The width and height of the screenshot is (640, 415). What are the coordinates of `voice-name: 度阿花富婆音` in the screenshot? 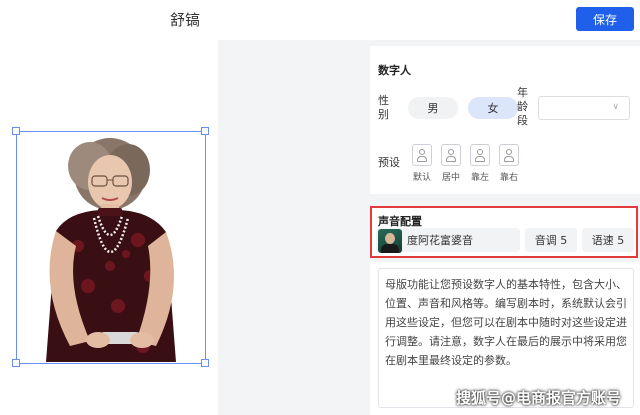 It's located at (440, 240).